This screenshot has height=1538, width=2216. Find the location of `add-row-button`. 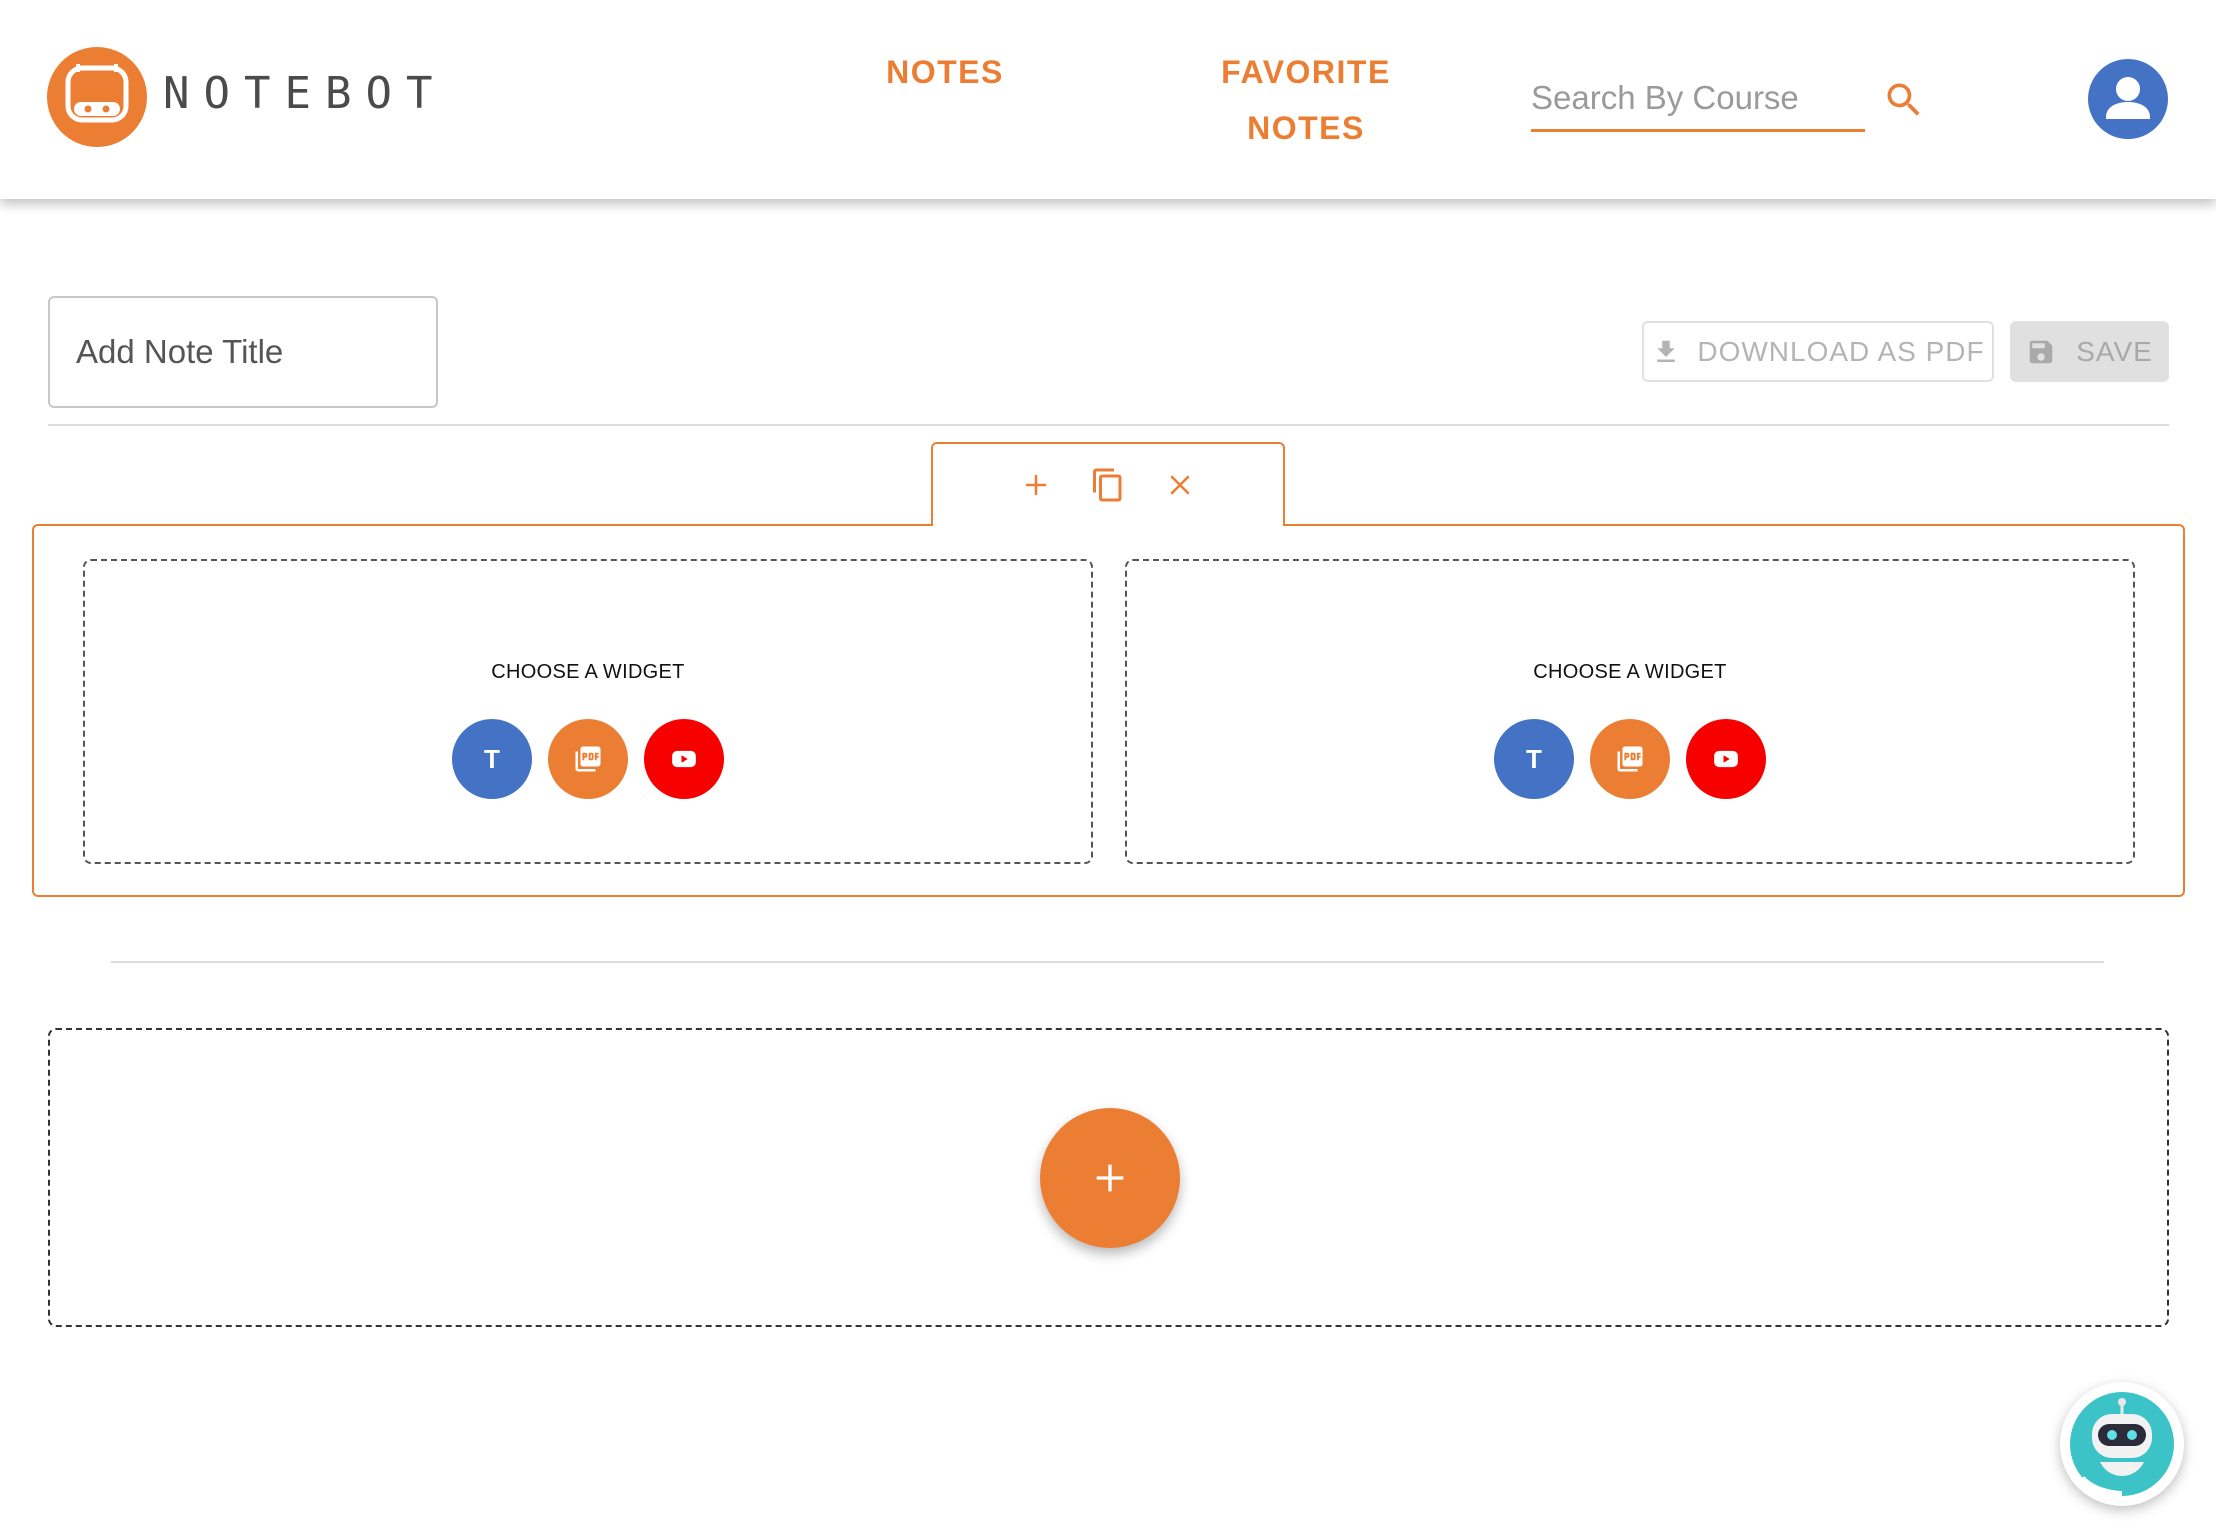

add-row-button is located at coordinates (1110, 1178).